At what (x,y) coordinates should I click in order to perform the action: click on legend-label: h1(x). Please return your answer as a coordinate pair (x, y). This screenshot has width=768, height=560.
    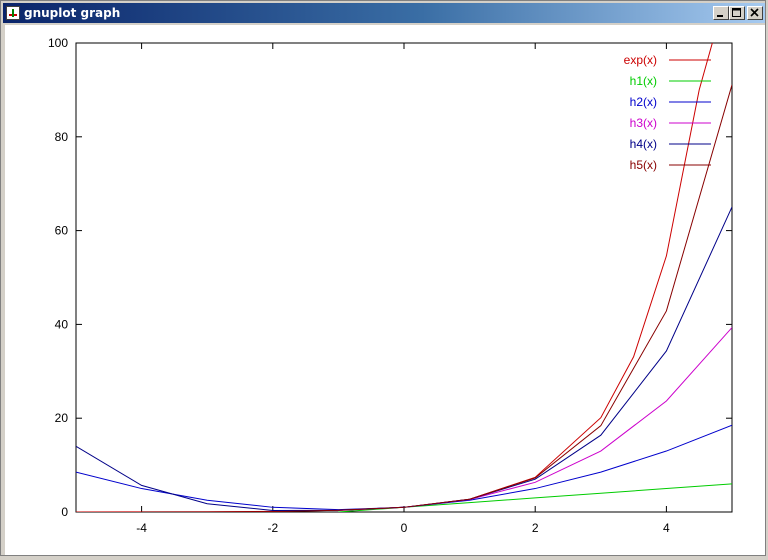
    Looking at the image, I should click on (643, 81).